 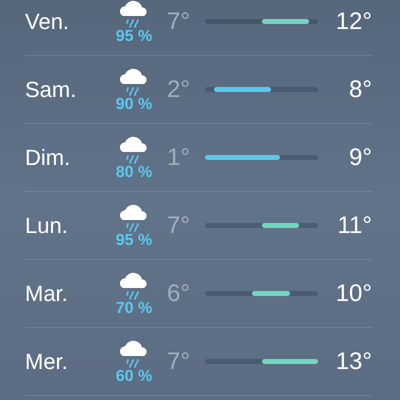 What do you see at coordinates (134, 309) in the screenshot?
I see `precipitation-chance: 70 %` at bounding box center [134, 309].